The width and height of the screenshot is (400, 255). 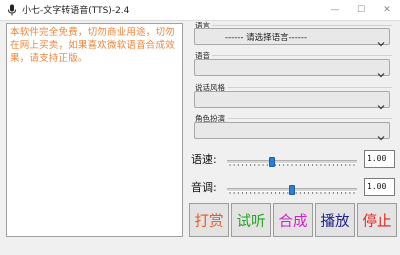 What do you see at coordinates (209, 220) in the screenshot?
I see `reward-button: 打赏` at bounding box center [209, 220].